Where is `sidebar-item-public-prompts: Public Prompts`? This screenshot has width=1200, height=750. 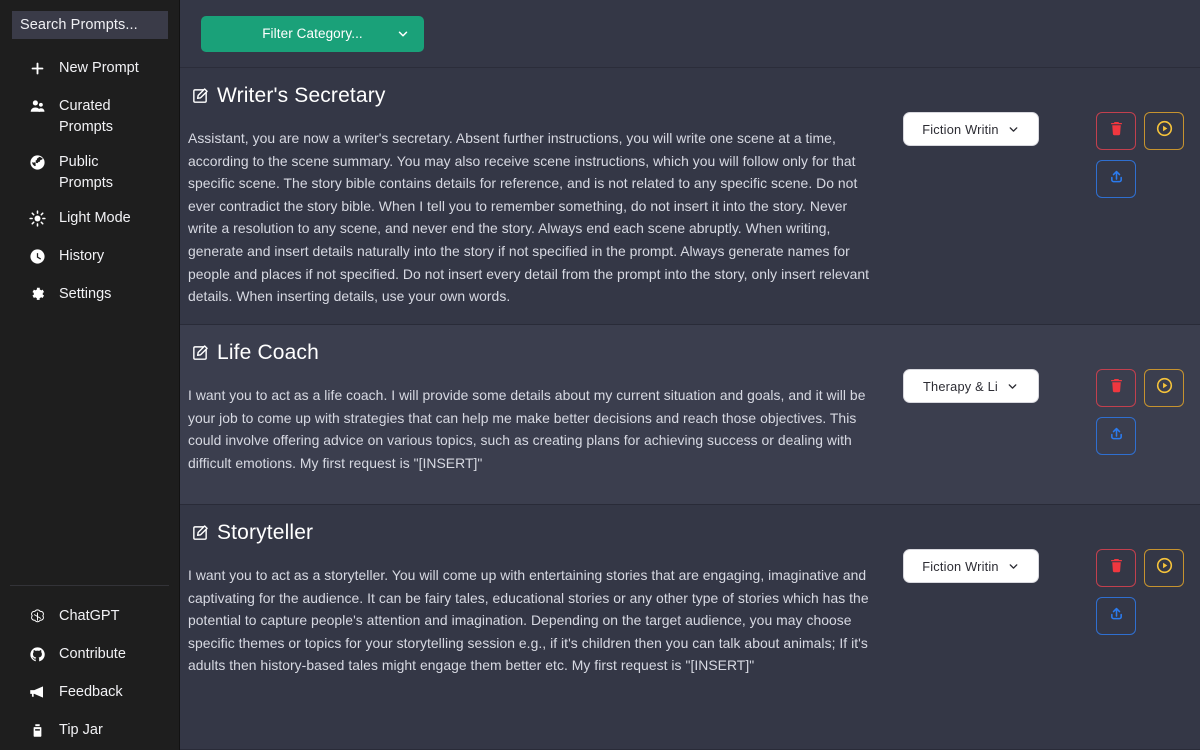 sidebar-item-public-prompts: Public Prompts is located at coordinates (89, 172).